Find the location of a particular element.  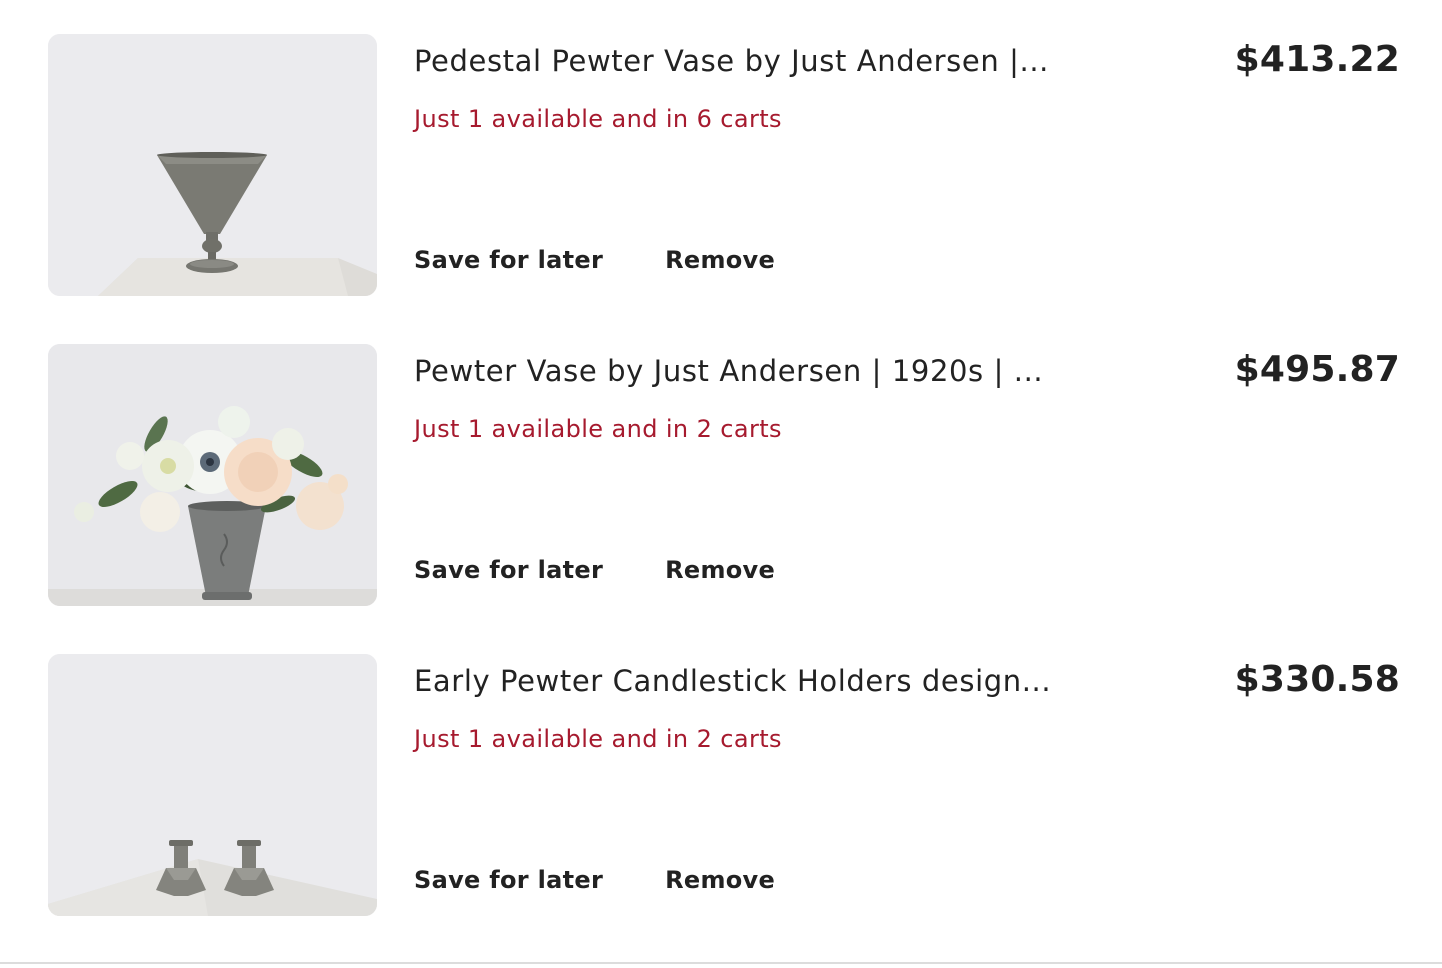

product-price: $330.58 is located at coordinates (1317, 679).